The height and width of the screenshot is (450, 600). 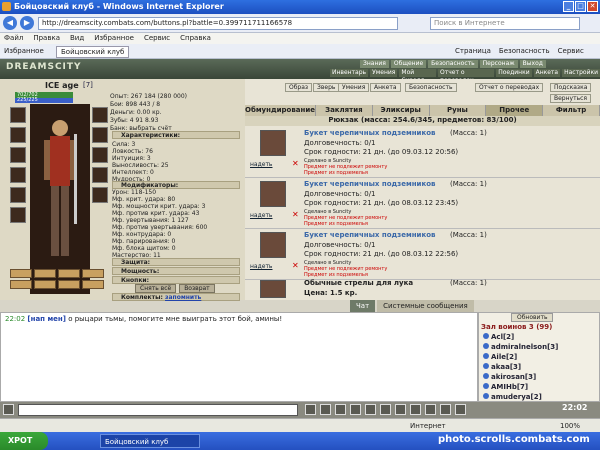 What do you see at coordinates (326, 87) in the screenshot?
I see `pet-button: Зверь` at bounding box center [326, 87].